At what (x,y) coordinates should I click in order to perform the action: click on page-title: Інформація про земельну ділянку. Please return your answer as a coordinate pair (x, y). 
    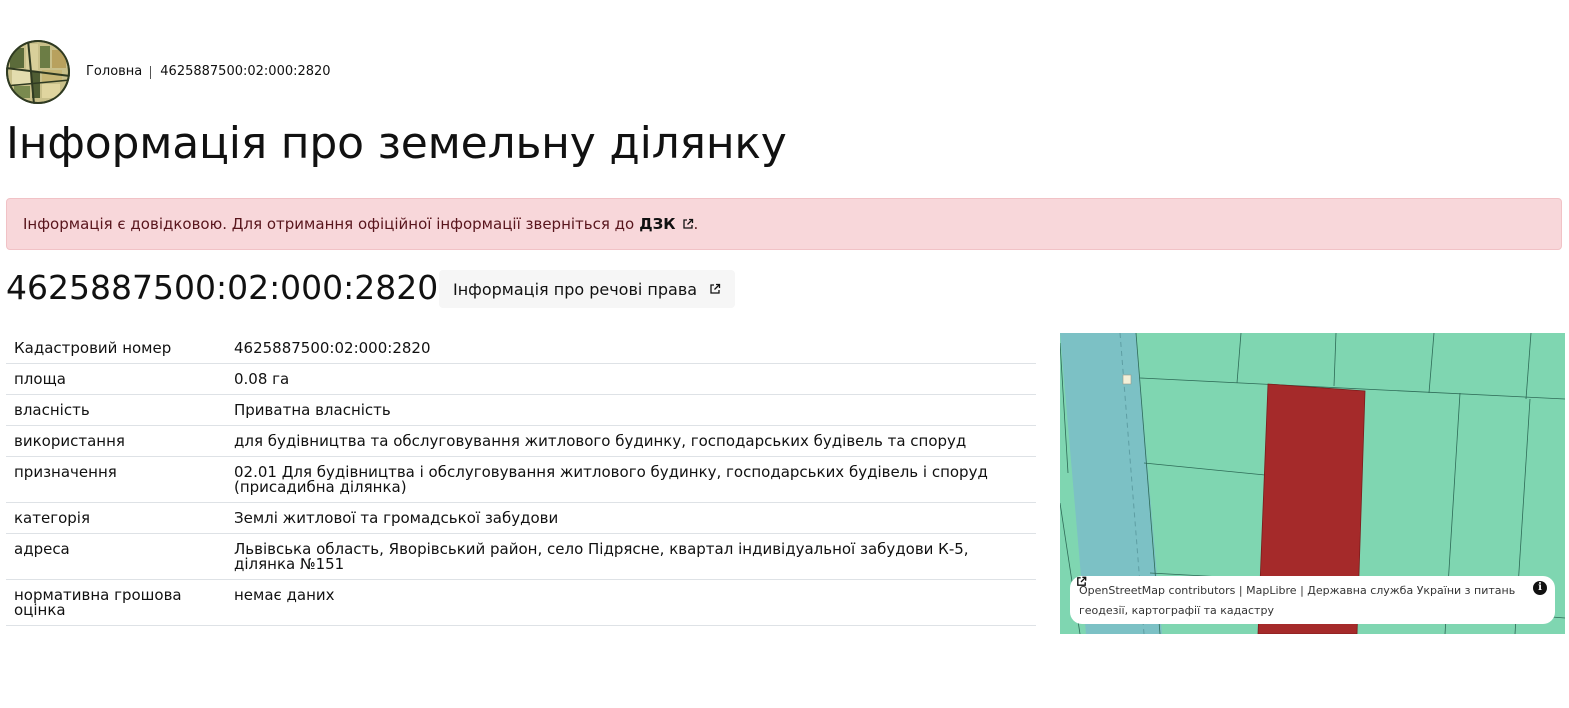
    Looking at the image, I should click on (396, 143).